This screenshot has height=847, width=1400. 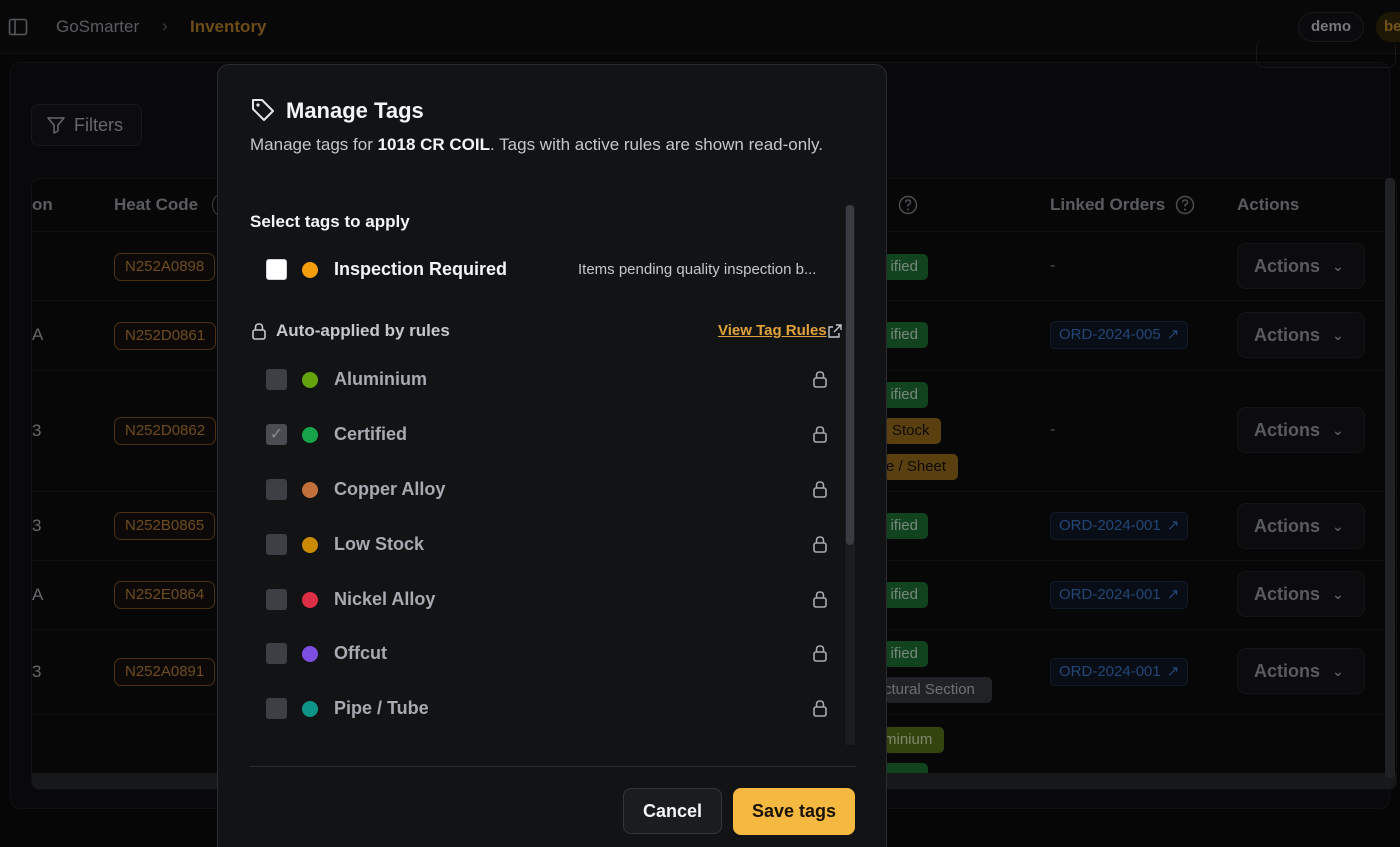 I want to click on tag-option-offcut: Offcut, so click(x=540, y=654).